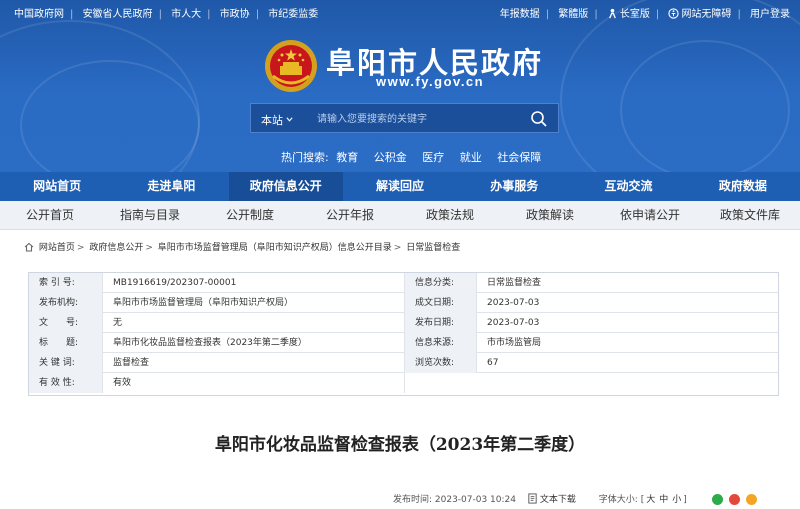 This screenshot has height=509, width=800. What do you see at coordinates (417, 119) in the screenshot?
I see `search-input` at bounding box center [417, 119].